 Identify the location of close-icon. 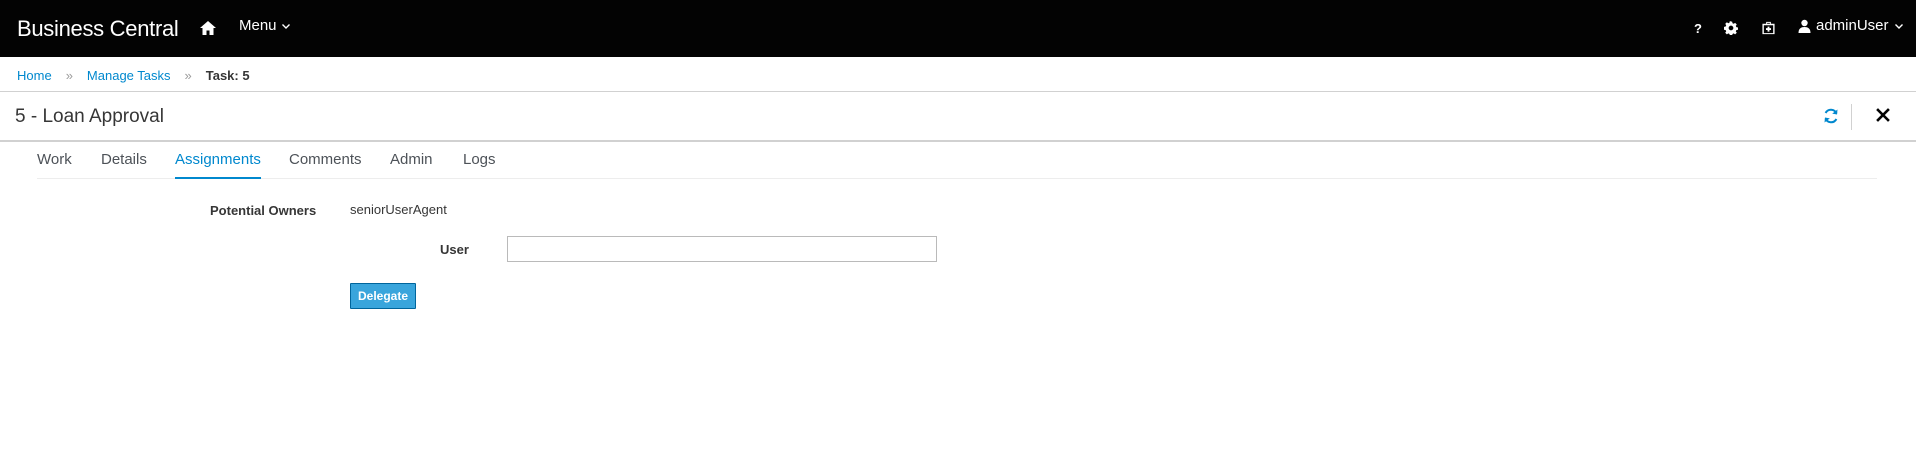
(1883, 115).